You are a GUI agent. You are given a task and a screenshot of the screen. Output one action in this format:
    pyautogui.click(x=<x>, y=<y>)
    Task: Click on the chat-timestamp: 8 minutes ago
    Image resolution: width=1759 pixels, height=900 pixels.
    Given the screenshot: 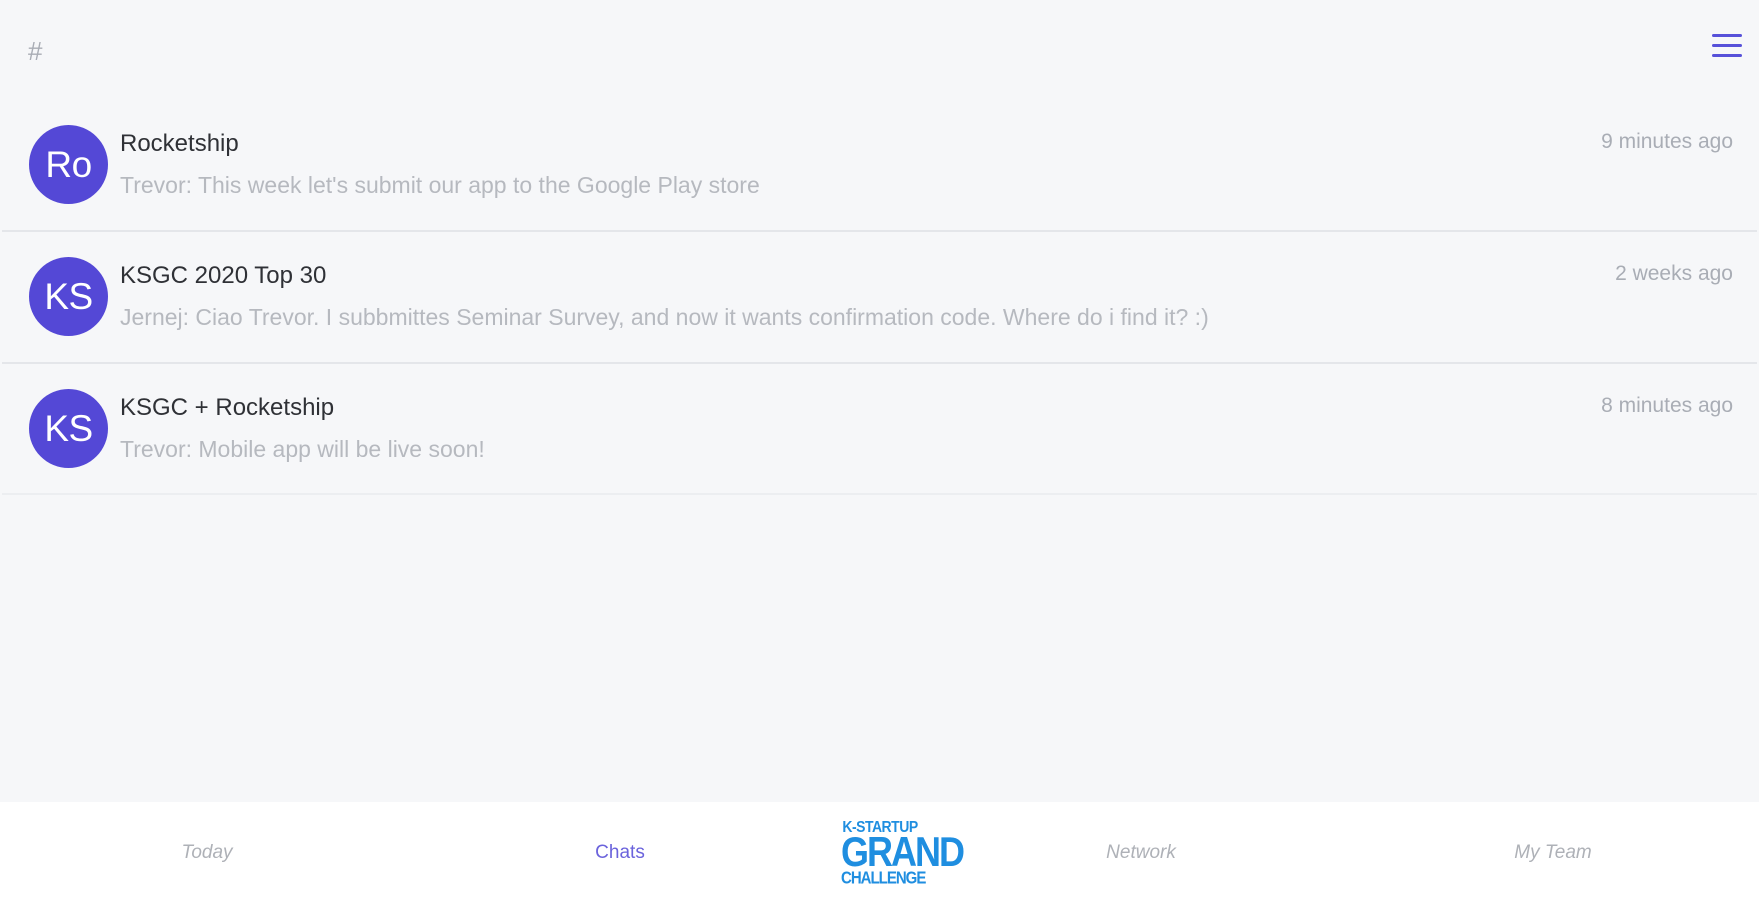 What is the action you would take?
    pyautogui.click(x=1667, y=405)
    